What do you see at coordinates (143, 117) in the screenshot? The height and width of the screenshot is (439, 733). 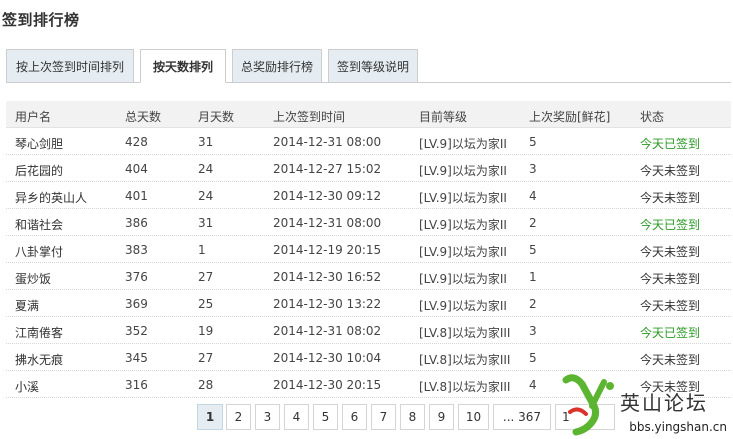 I see `column-header-total-days: 总天数` at bounding box center [143, 117].